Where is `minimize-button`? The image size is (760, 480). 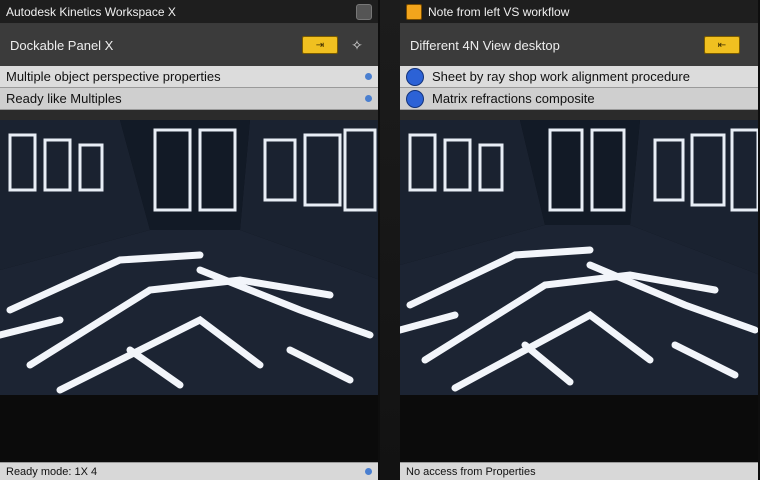
minimize-button is located at coordinates (364, 11).